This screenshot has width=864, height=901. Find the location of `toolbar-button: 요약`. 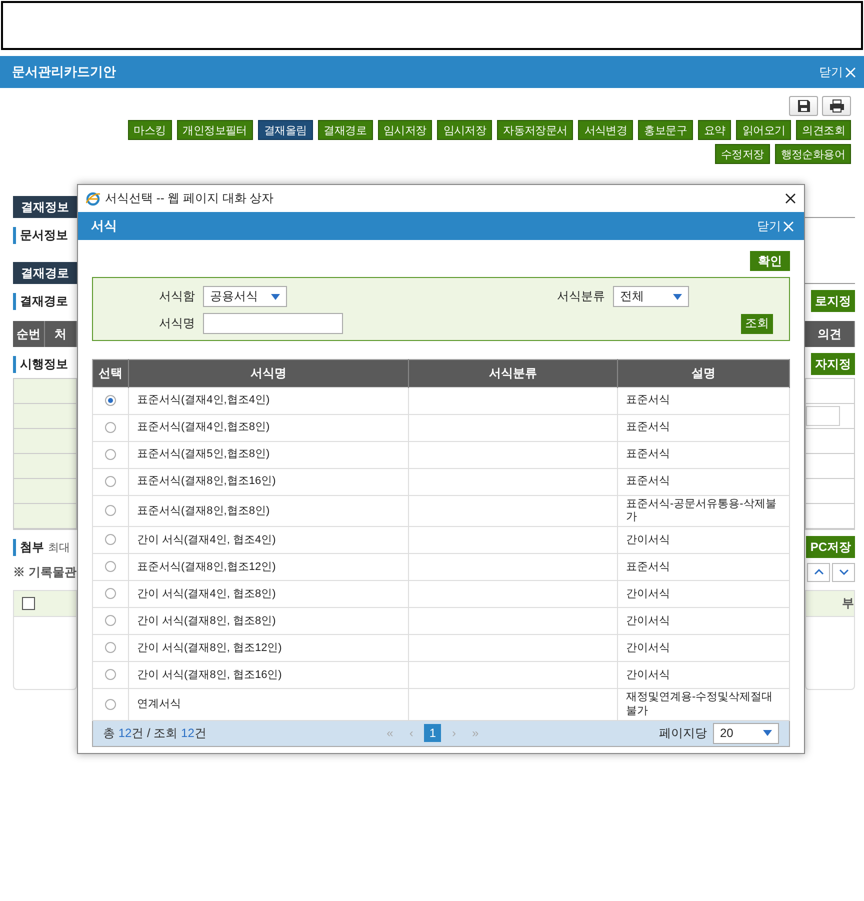

toolbar-button: 요약 is located at coordinates (715, 130).